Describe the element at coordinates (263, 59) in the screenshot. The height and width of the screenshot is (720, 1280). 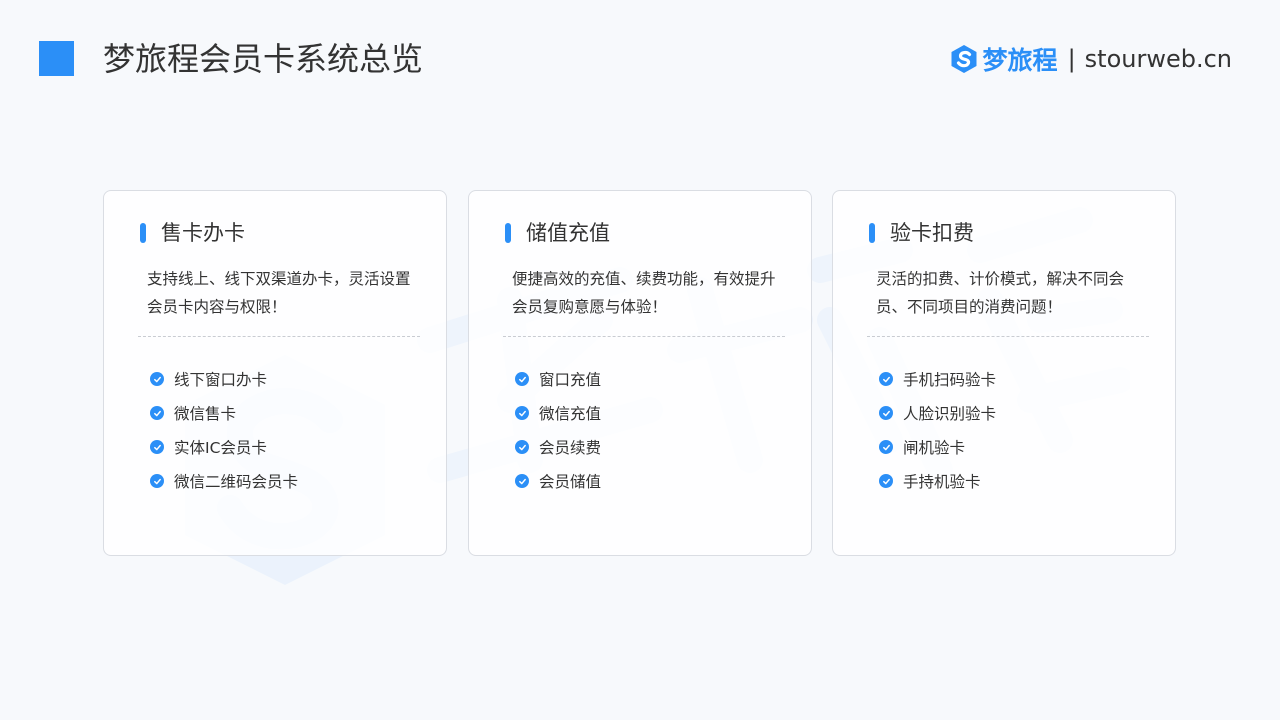
I see `page-title: 梦旅程会员卡系统总览` at that location.